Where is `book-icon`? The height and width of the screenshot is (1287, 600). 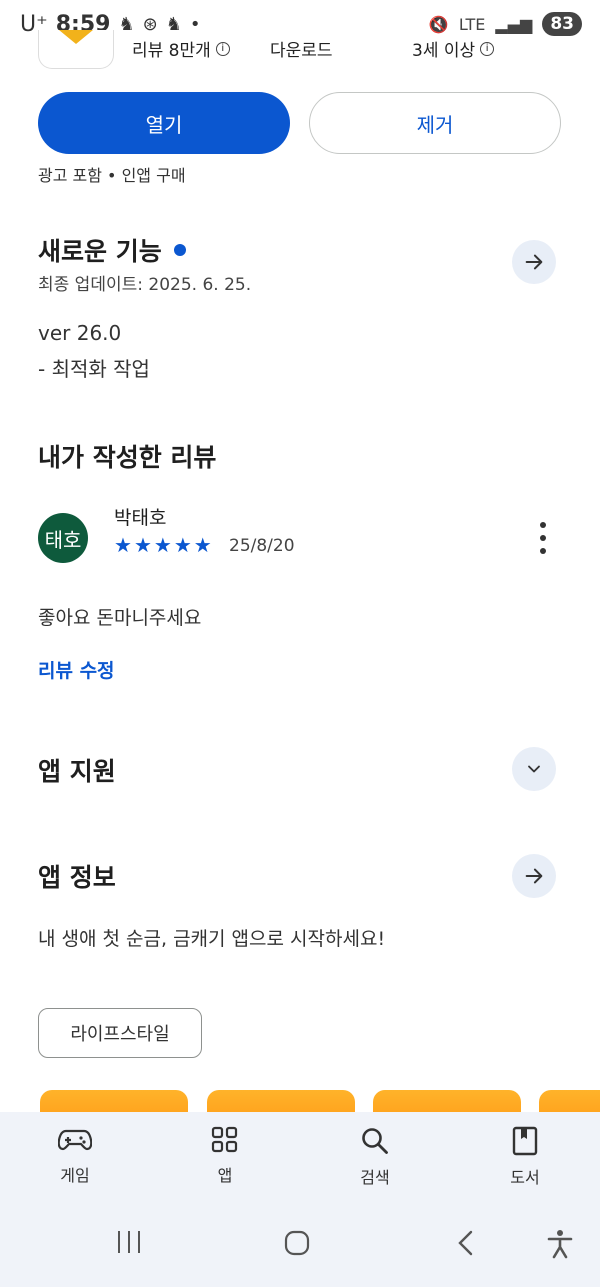 book-icon is located at coordinates (525, 1141).